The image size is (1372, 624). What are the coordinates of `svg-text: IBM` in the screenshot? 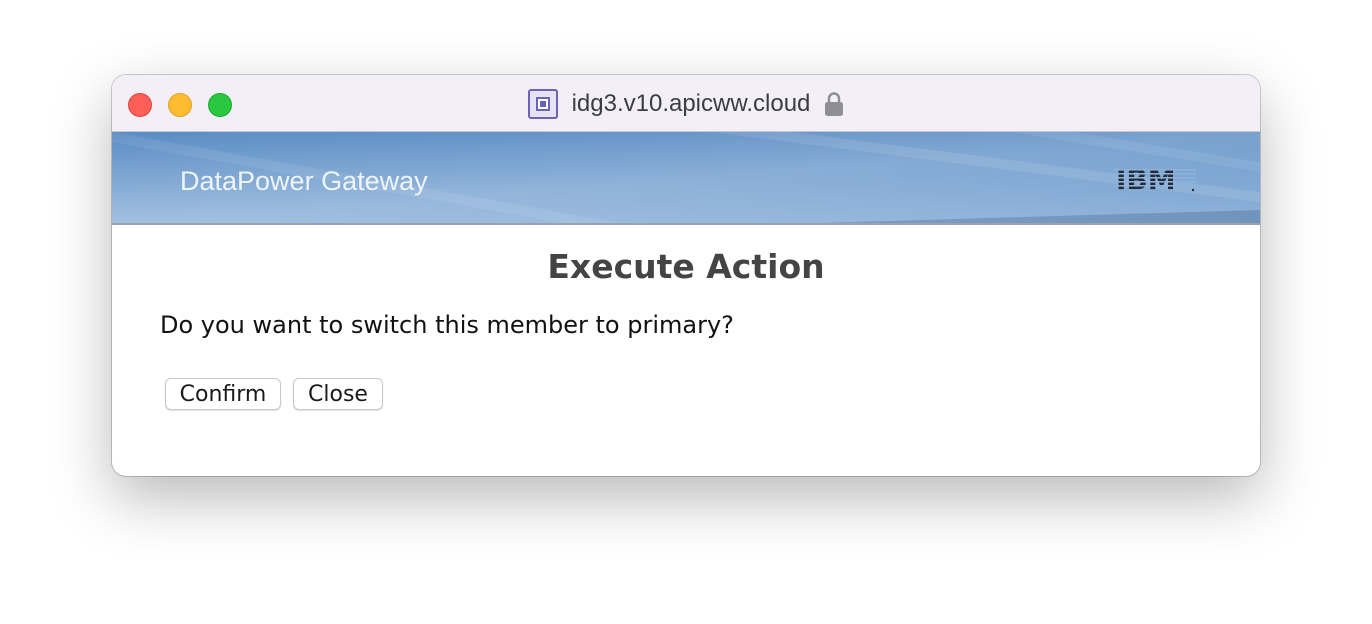 It's located at (1146, 179).